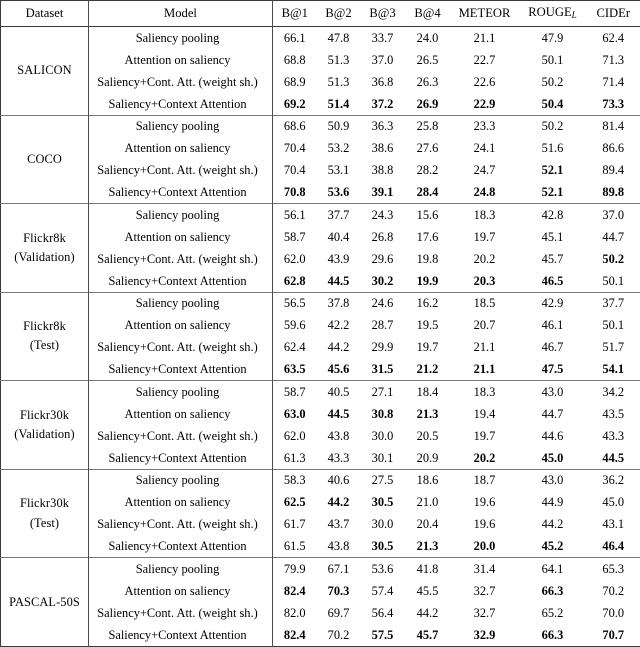  I want to click on metric-cell-b2: 40.4, so click(338, 236).